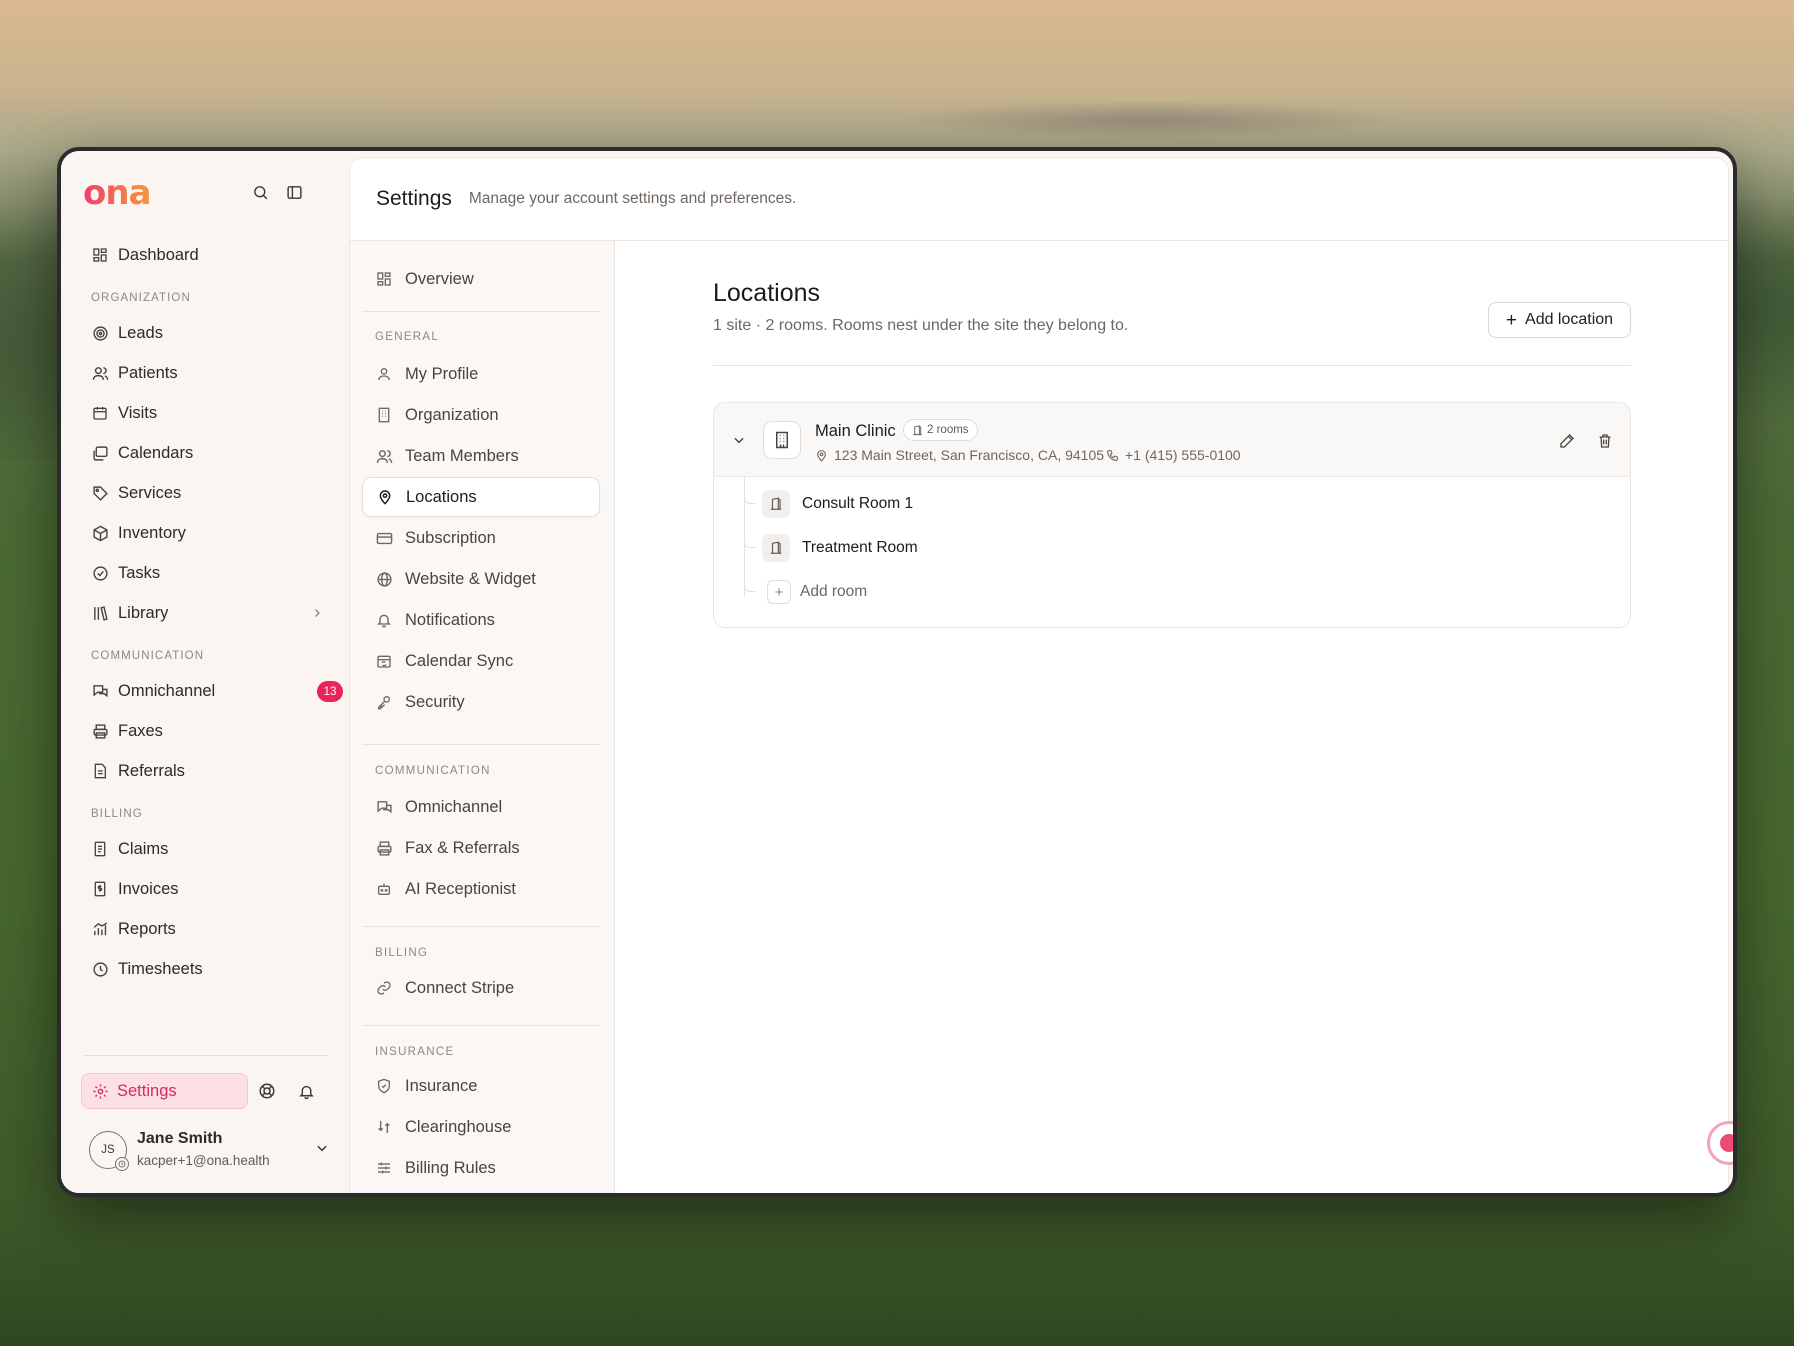 The image size is (1794, 1346). Describe the element at coordinates (767, 293) in the screenshot. I see `section-title: Locations` at that location.